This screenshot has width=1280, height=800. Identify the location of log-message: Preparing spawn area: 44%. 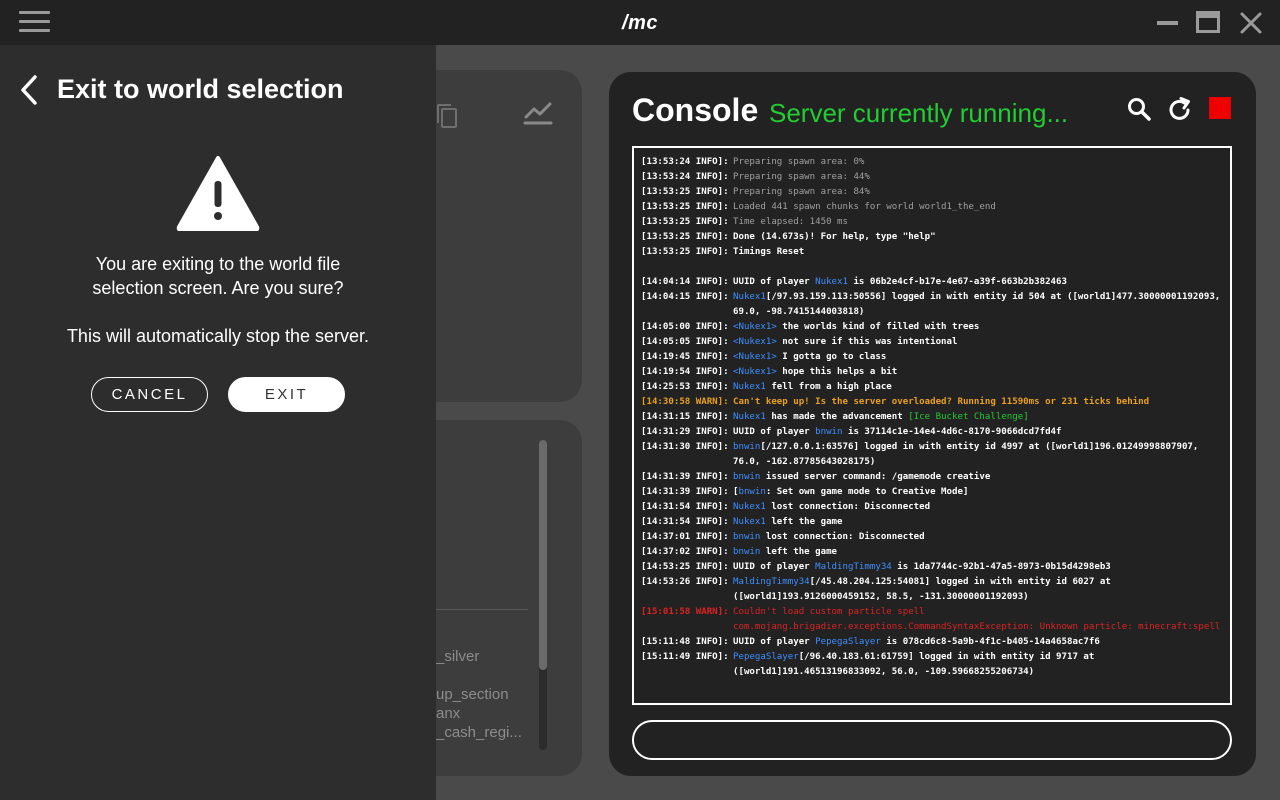
(801, 177).